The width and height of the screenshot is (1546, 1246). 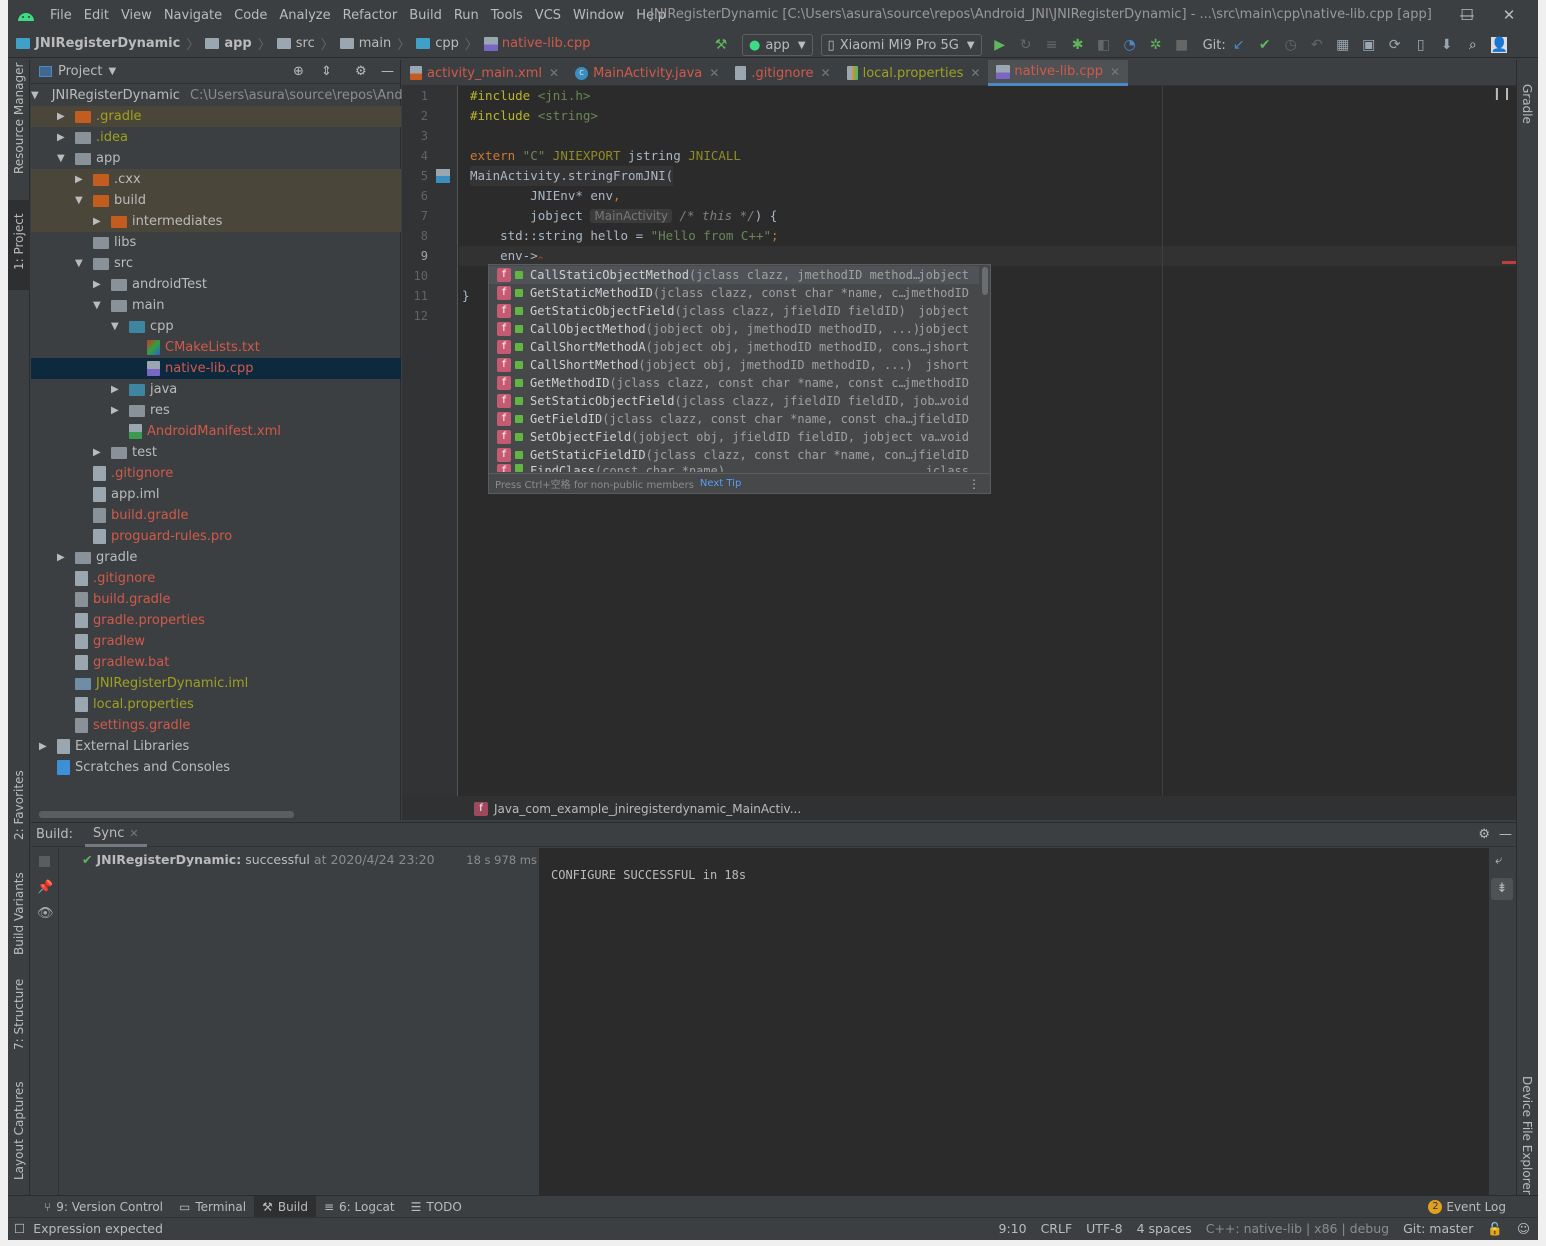 What do you see at coordinates (166, 814) in the screenshot?
I see `horizontal-scrollbar` at bounding box center [166, 814].